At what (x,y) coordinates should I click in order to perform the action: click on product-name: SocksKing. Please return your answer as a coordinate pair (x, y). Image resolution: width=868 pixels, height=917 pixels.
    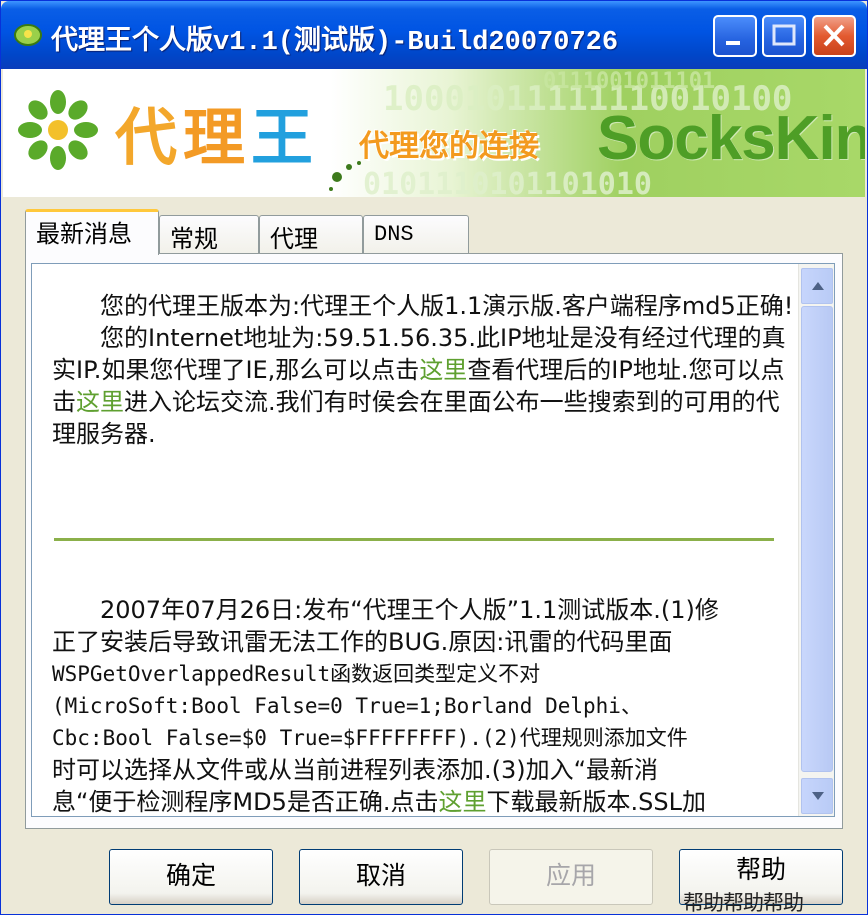
    Looking at the image, I should click on (731, 138).